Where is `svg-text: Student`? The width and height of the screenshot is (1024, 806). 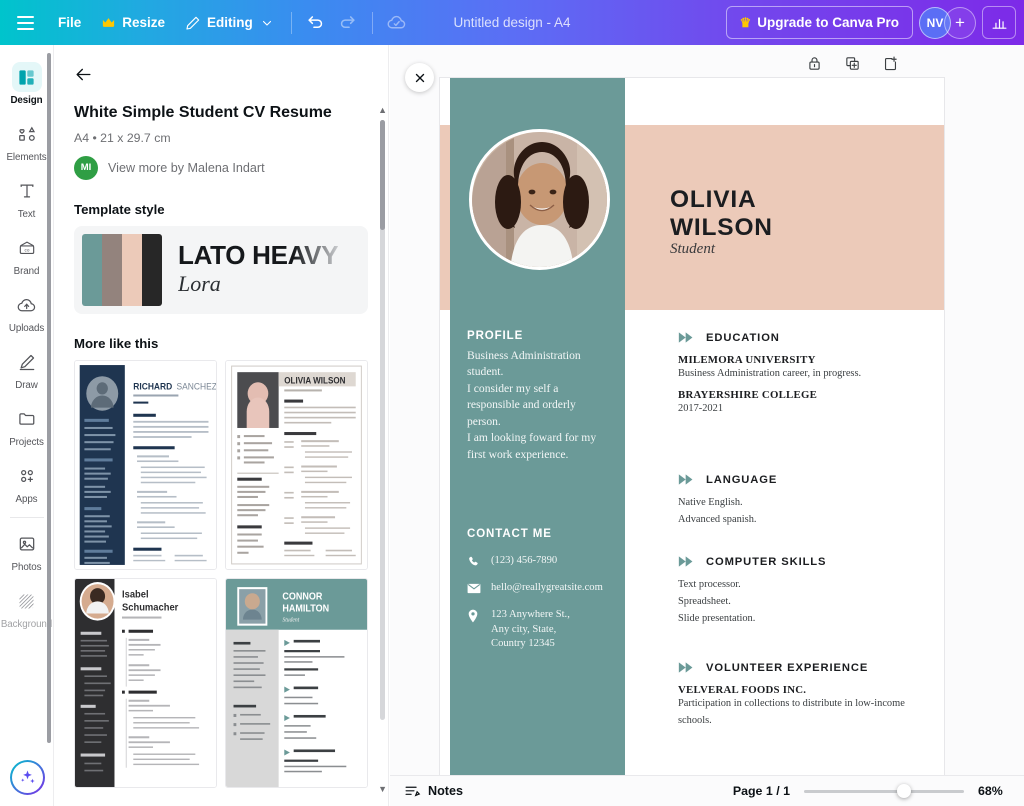
svg-text: Student is located at coordinates (290, 620).